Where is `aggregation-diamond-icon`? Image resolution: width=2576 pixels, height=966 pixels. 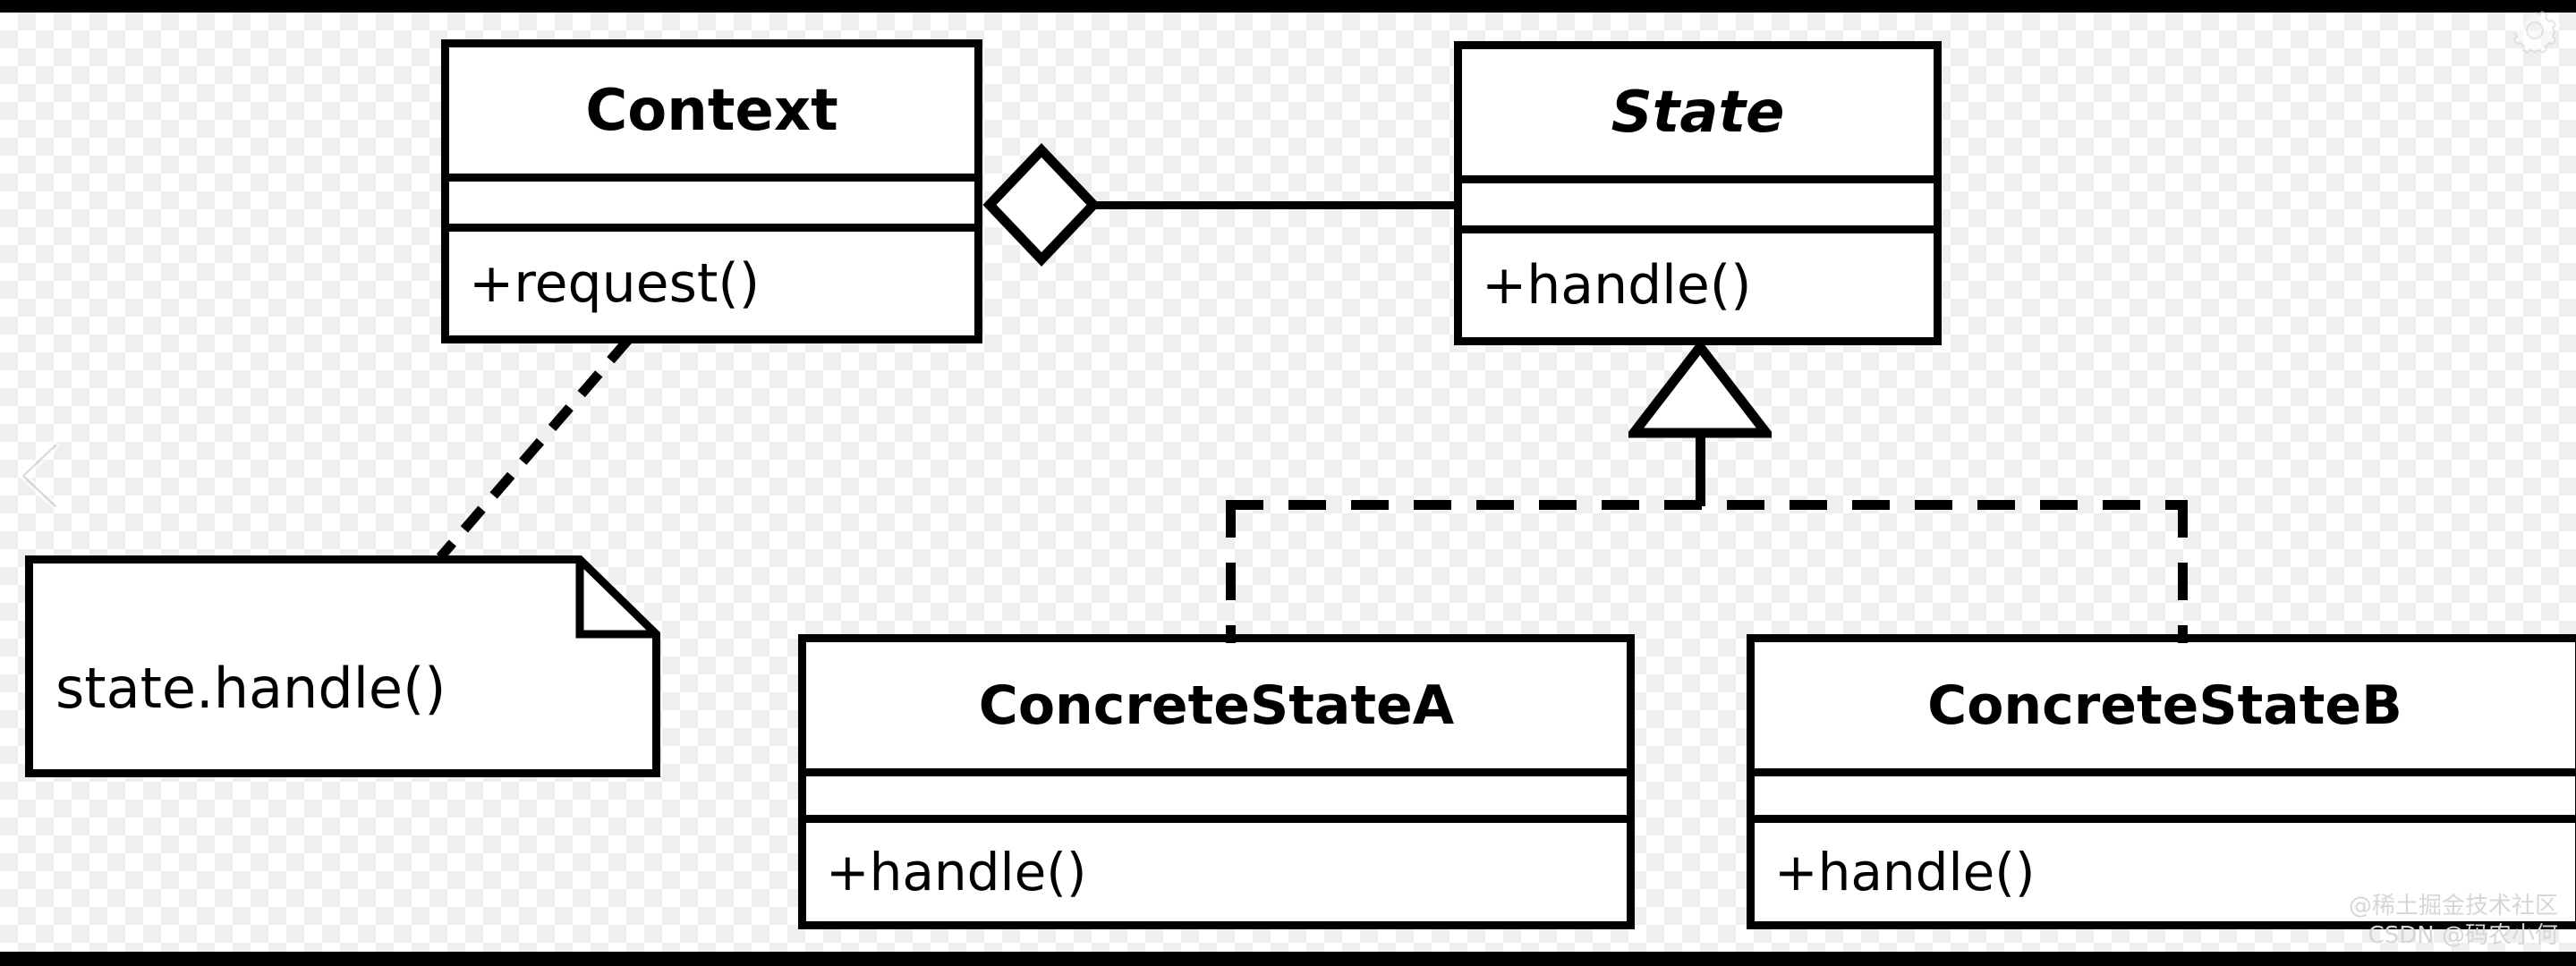
aggregation-diamond-icon is located at coordinates (1041, 204).